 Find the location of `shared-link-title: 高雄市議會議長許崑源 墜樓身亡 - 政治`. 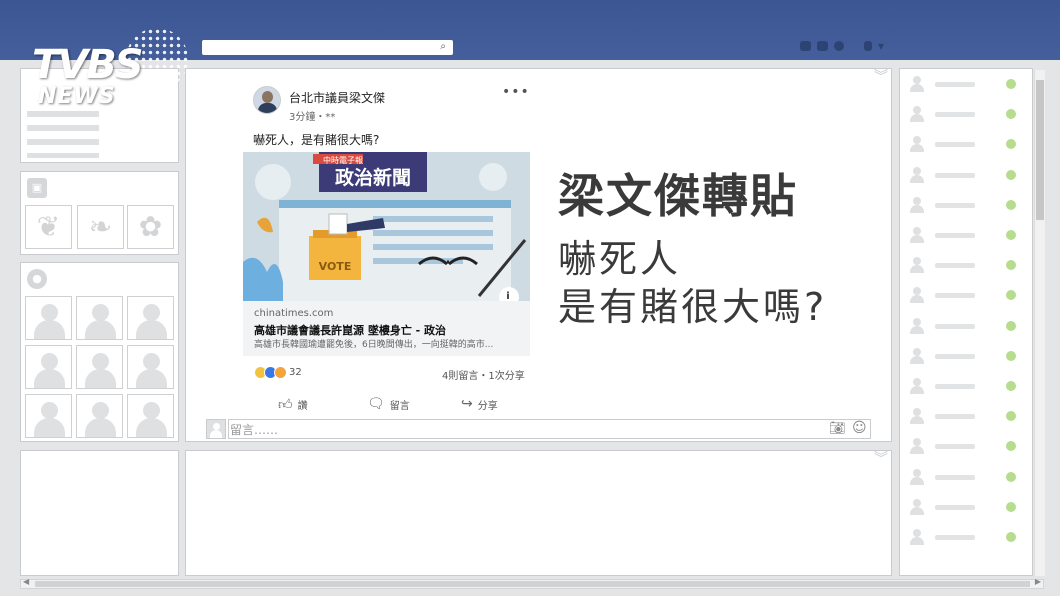

shared-link-title: 高雄市議會議長許崑源 墜樓身亡 - 政治 is located at coordinates (350, 330).